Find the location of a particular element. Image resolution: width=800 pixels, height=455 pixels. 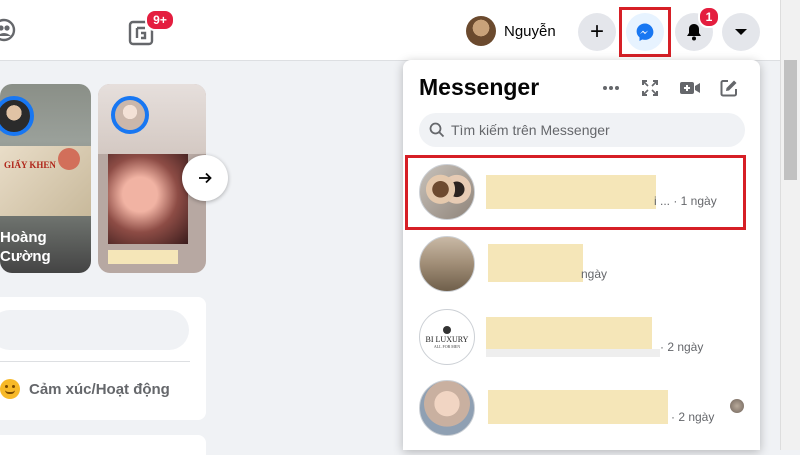

brand-logo-text: BI LUXURY is located at coordinates (447, 339).